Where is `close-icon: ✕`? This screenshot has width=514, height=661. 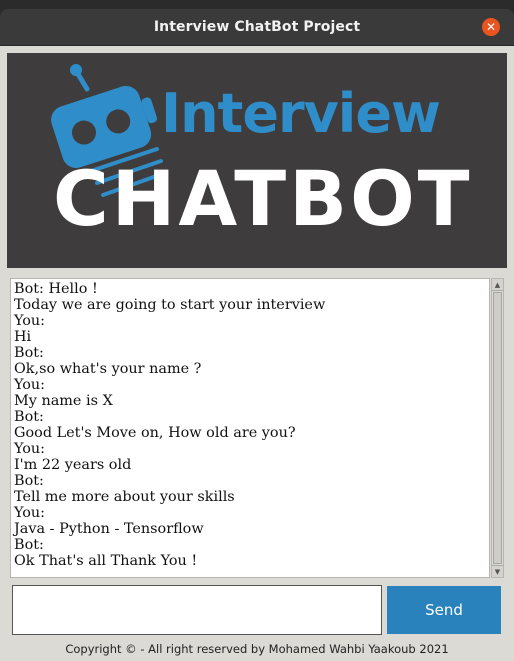
close-icon: ✕ is located at coordinates (491, 27).